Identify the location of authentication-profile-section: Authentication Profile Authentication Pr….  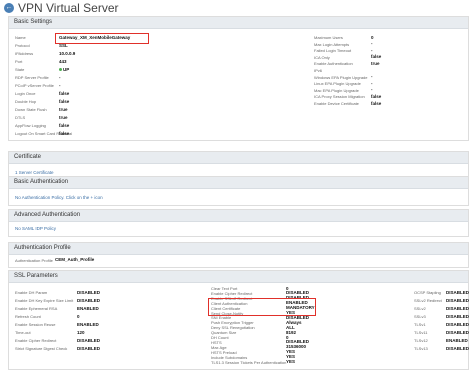
(238, 255).